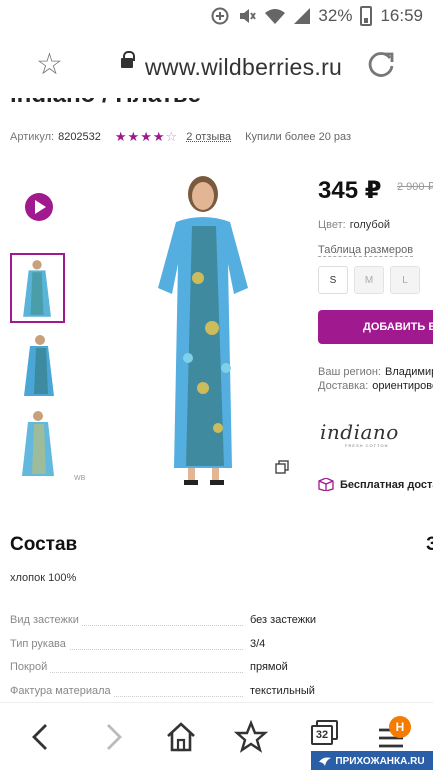  Describe the element at coordinates (283, 620) in the screenshot. I see `spec-value: без застежки` at that location.